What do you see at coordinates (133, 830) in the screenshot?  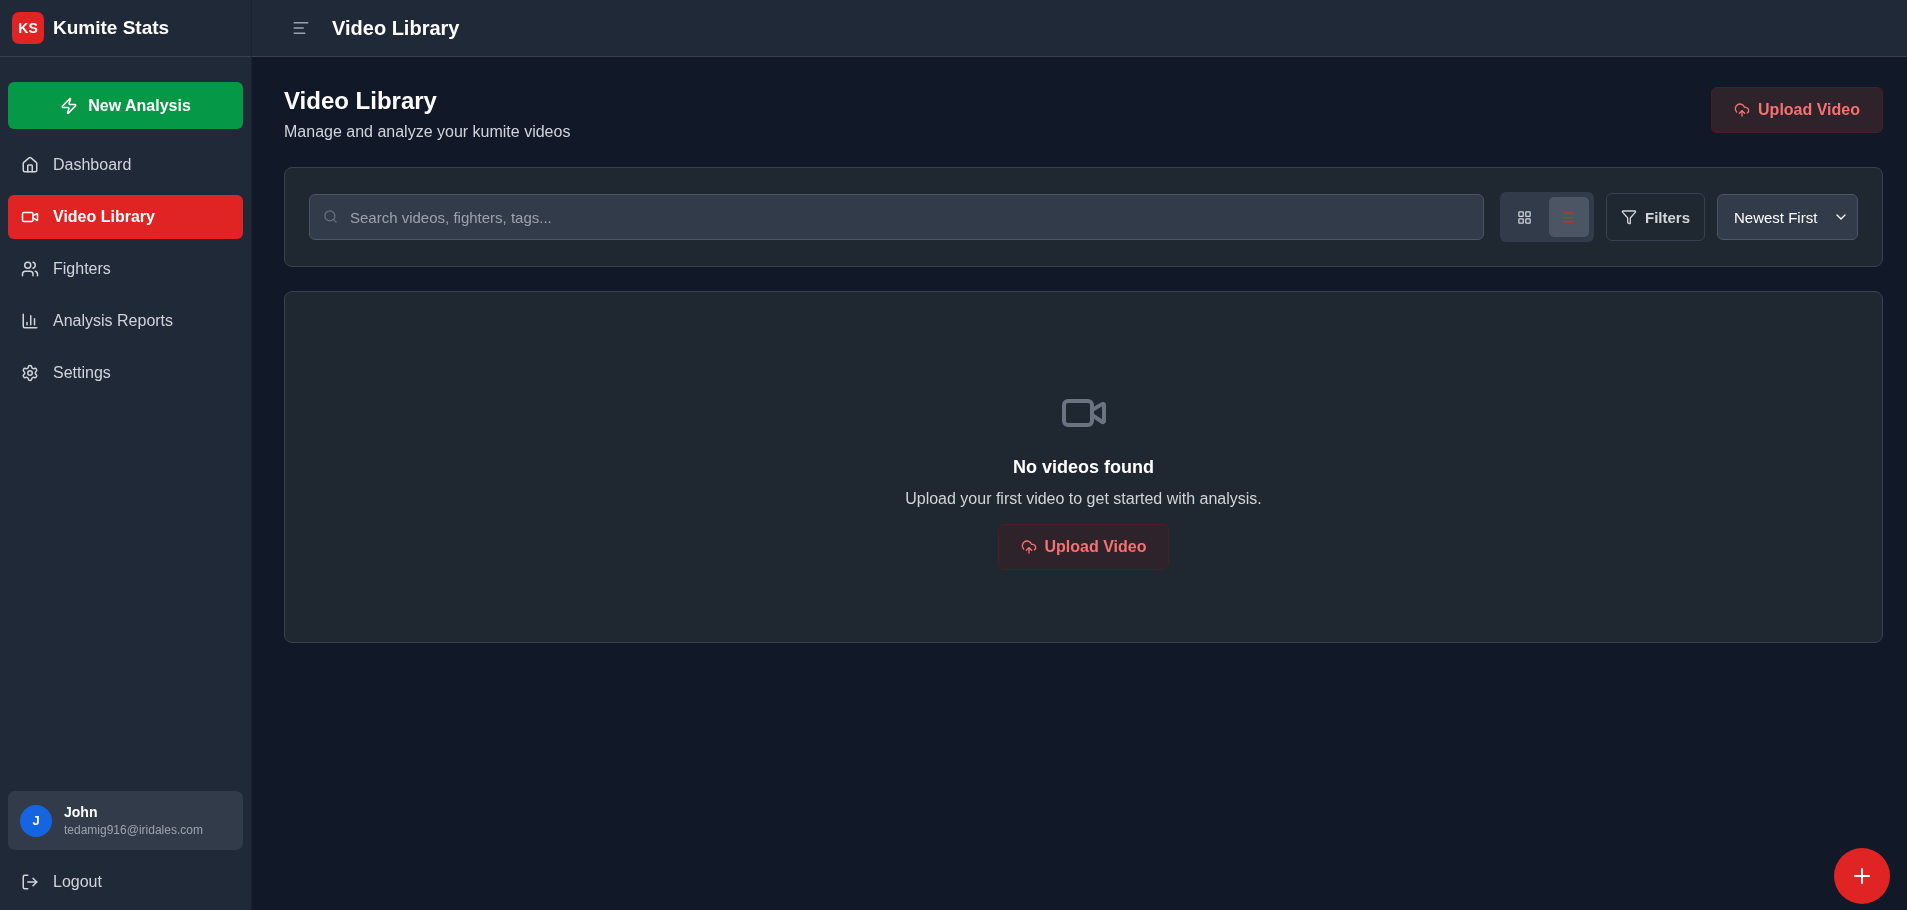 I see `user-email: tedamig916@iridales.com` at bounding box center [133, 830].